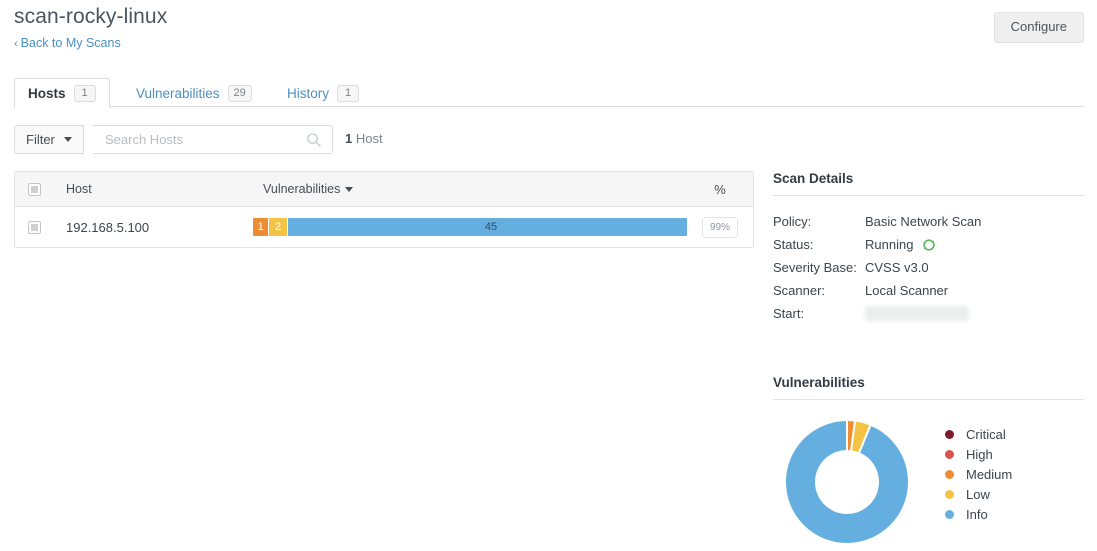 The height and width of the screenshot is (551, 1097). Describe the element at coordinates (928, 183) in the screenshot. I see `scan-details-heading: Scan Details` at that location.